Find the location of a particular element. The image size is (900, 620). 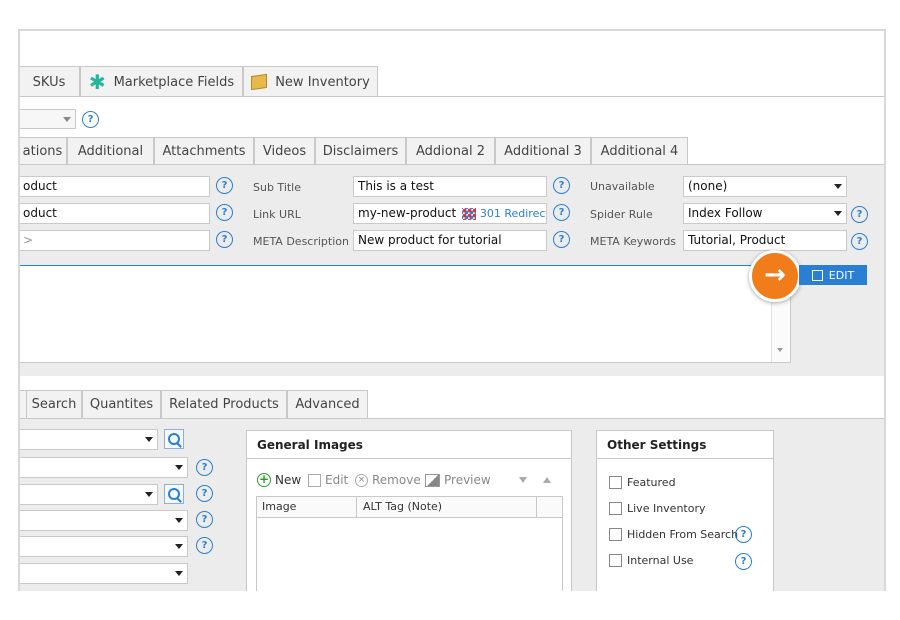

tab-disclaimers: Disclaimers is located at coordinates (360, 150).